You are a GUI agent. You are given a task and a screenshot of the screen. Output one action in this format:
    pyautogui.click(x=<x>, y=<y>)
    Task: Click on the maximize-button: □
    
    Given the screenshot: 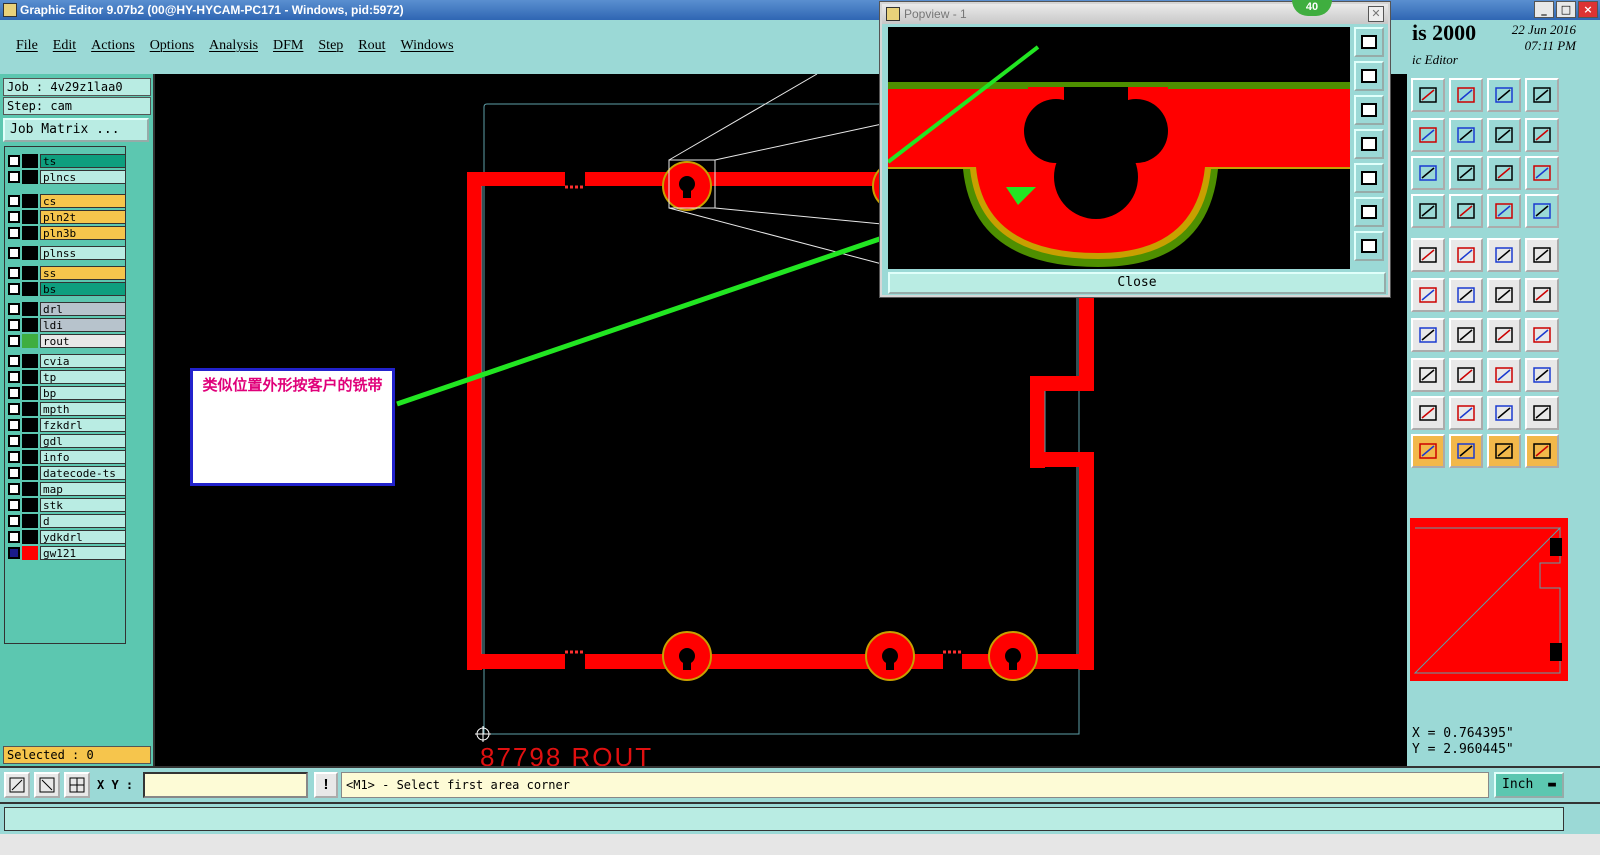 What is the action you would take?
    pyautogui.click(x=1566, y=9)
    